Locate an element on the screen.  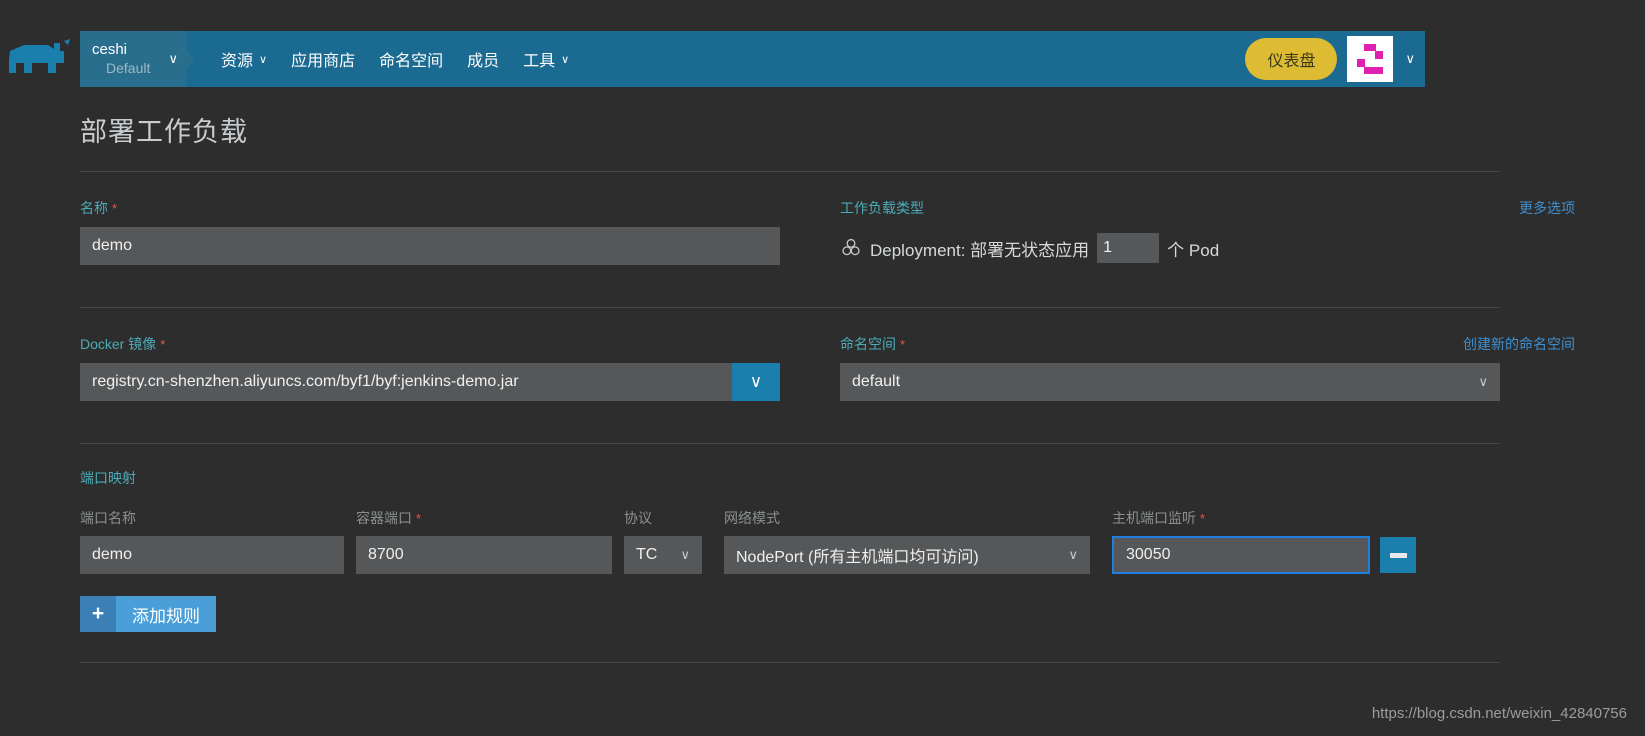
nav-label: 工具 is located at coordinates (539, 61).